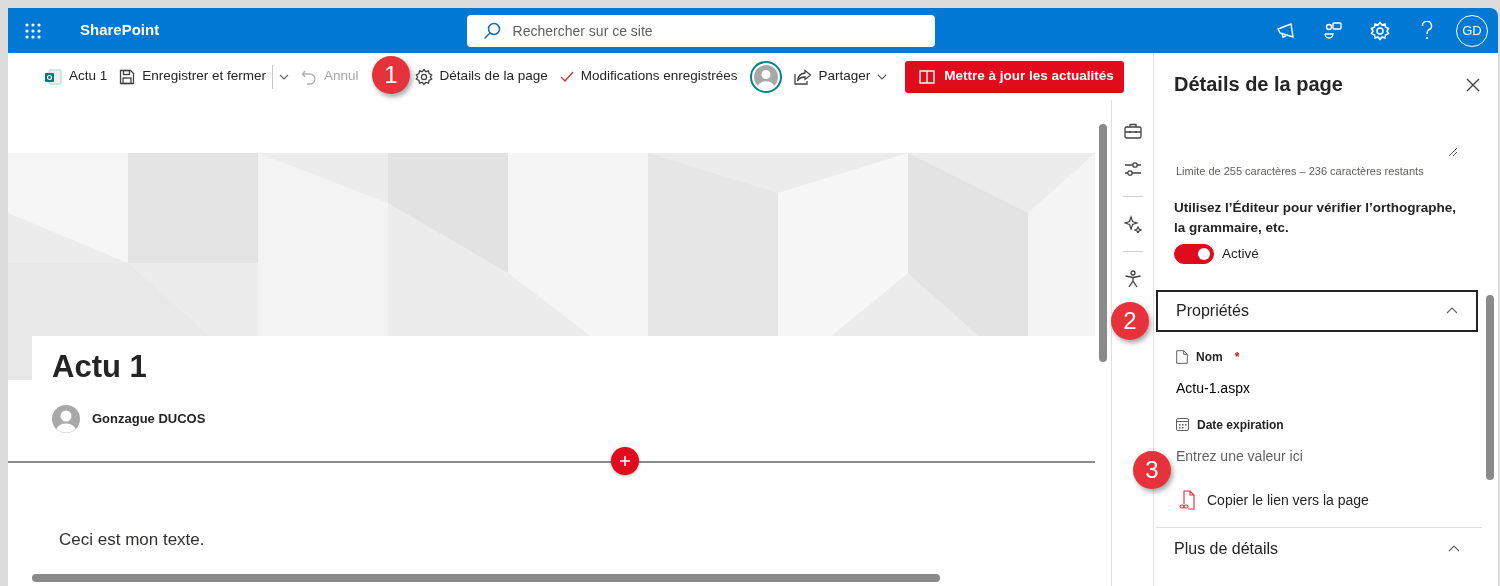  What do you see at coordinates (491, 30) in the screenshot?
I see `search-icon` at bounding box center [491, 30].